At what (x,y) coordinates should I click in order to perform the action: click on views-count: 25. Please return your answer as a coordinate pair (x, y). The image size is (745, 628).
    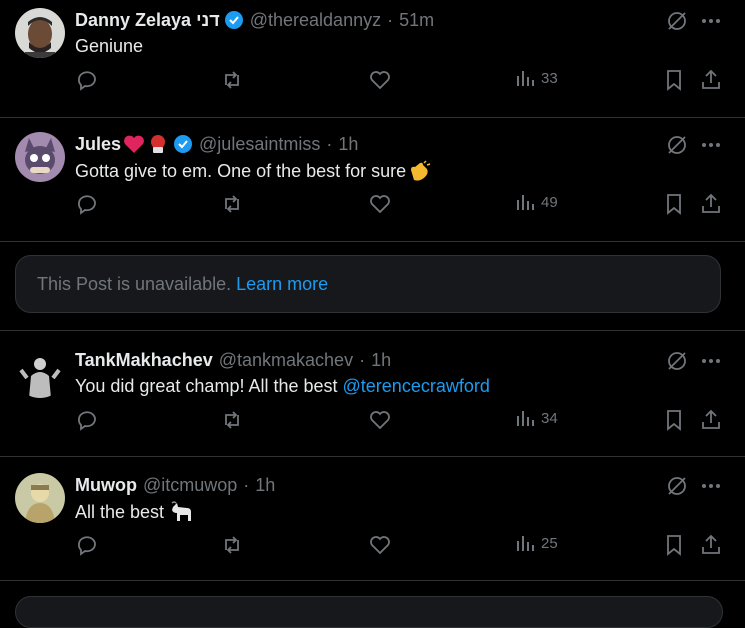
    Looking at the image, I should click on (549, 543).